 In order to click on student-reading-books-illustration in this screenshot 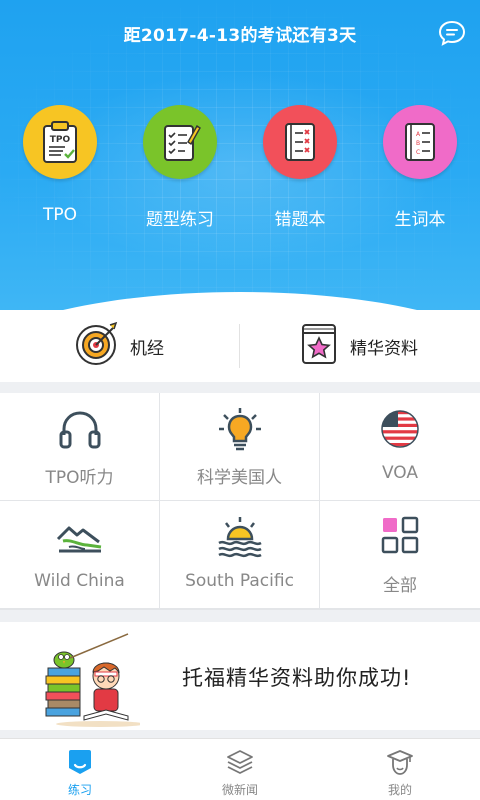, I will do `click(92, 676)`.